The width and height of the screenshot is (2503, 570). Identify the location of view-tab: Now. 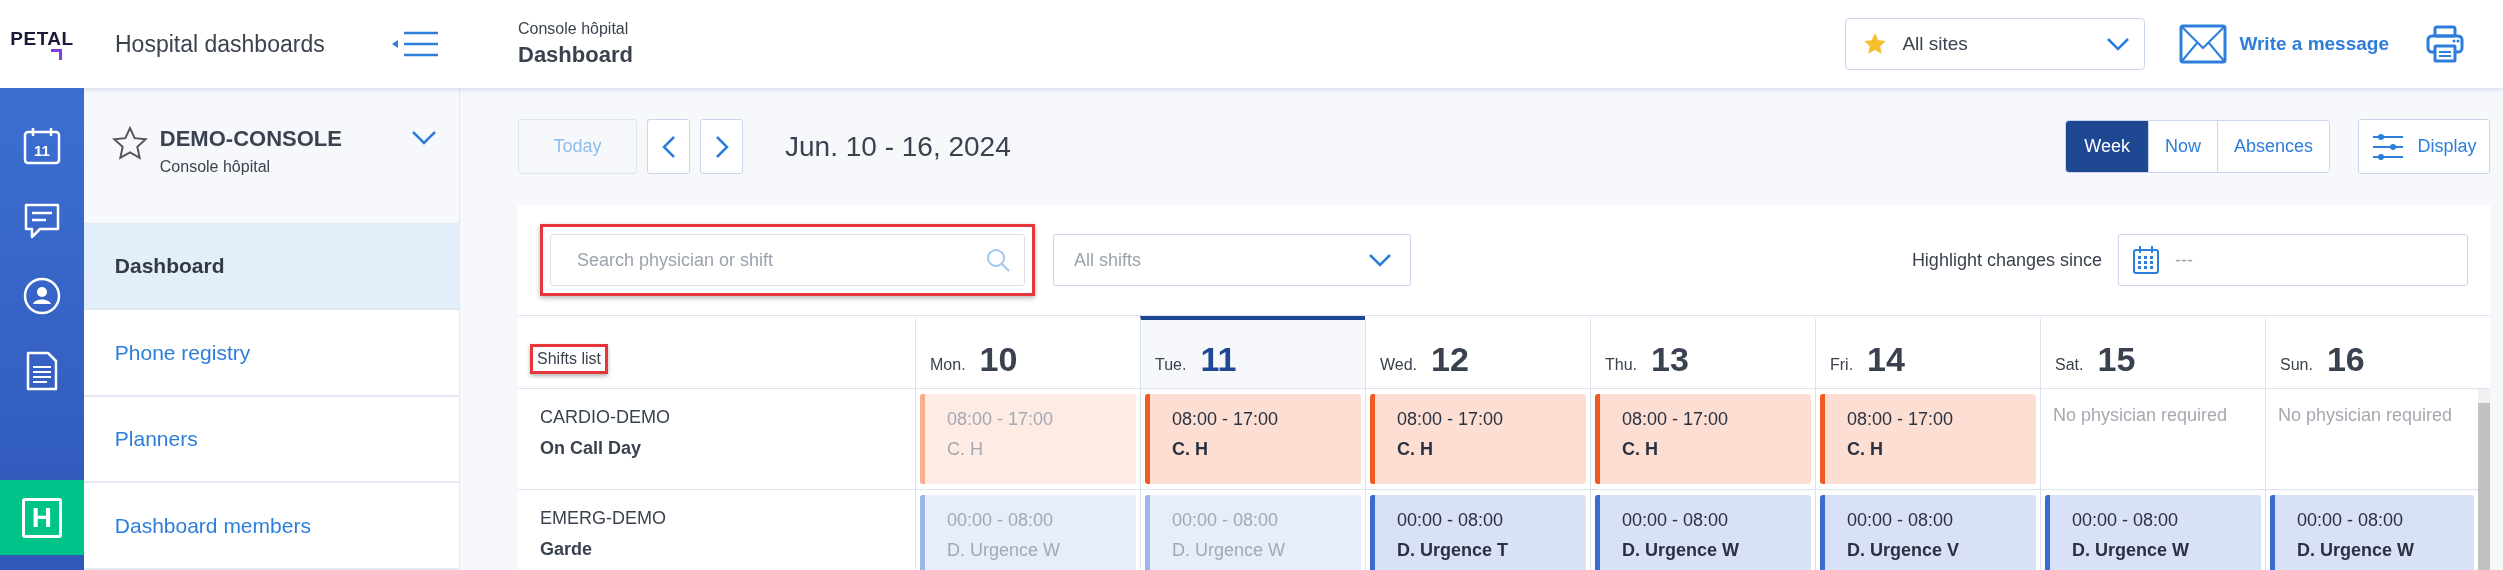
(2182, 146).